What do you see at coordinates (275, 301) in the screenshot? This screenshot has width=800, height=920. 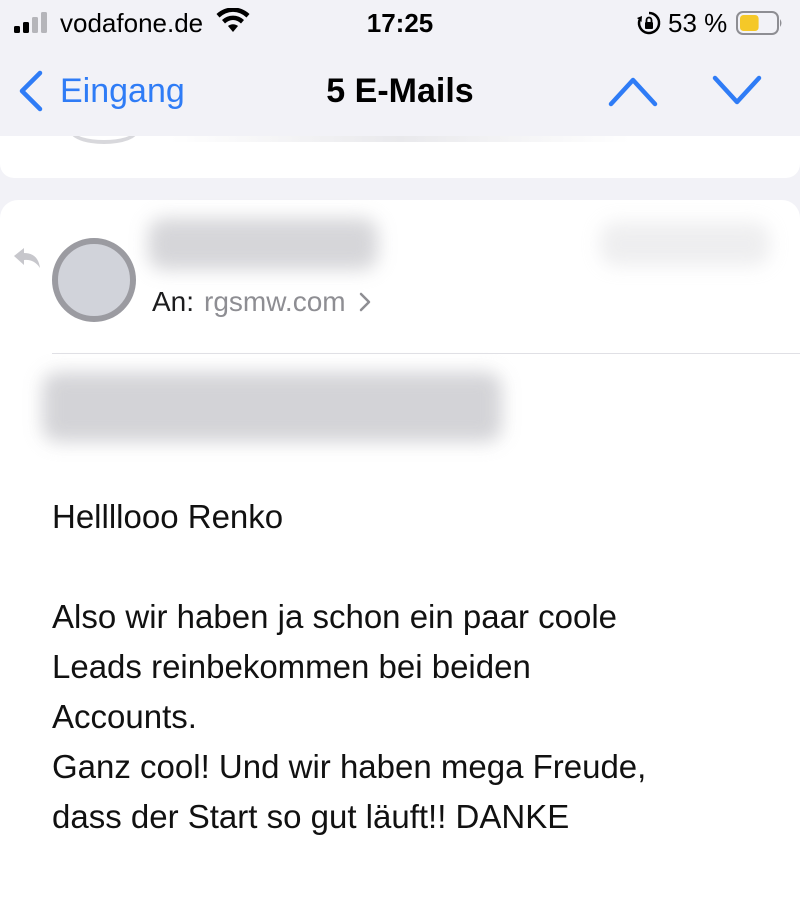 I see `recipient-address: rgsmw.com` at bounding box center [275, 301].